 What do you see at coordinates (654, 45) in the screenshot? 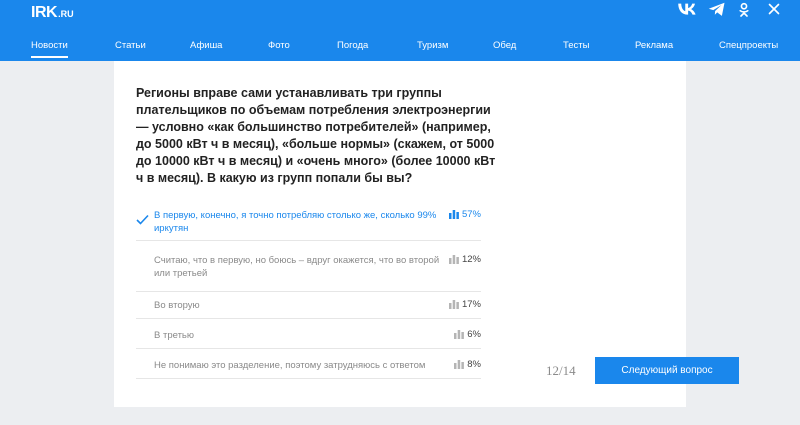
I see `nav-item-ads: Реклама` at bounding box center [654, 45].